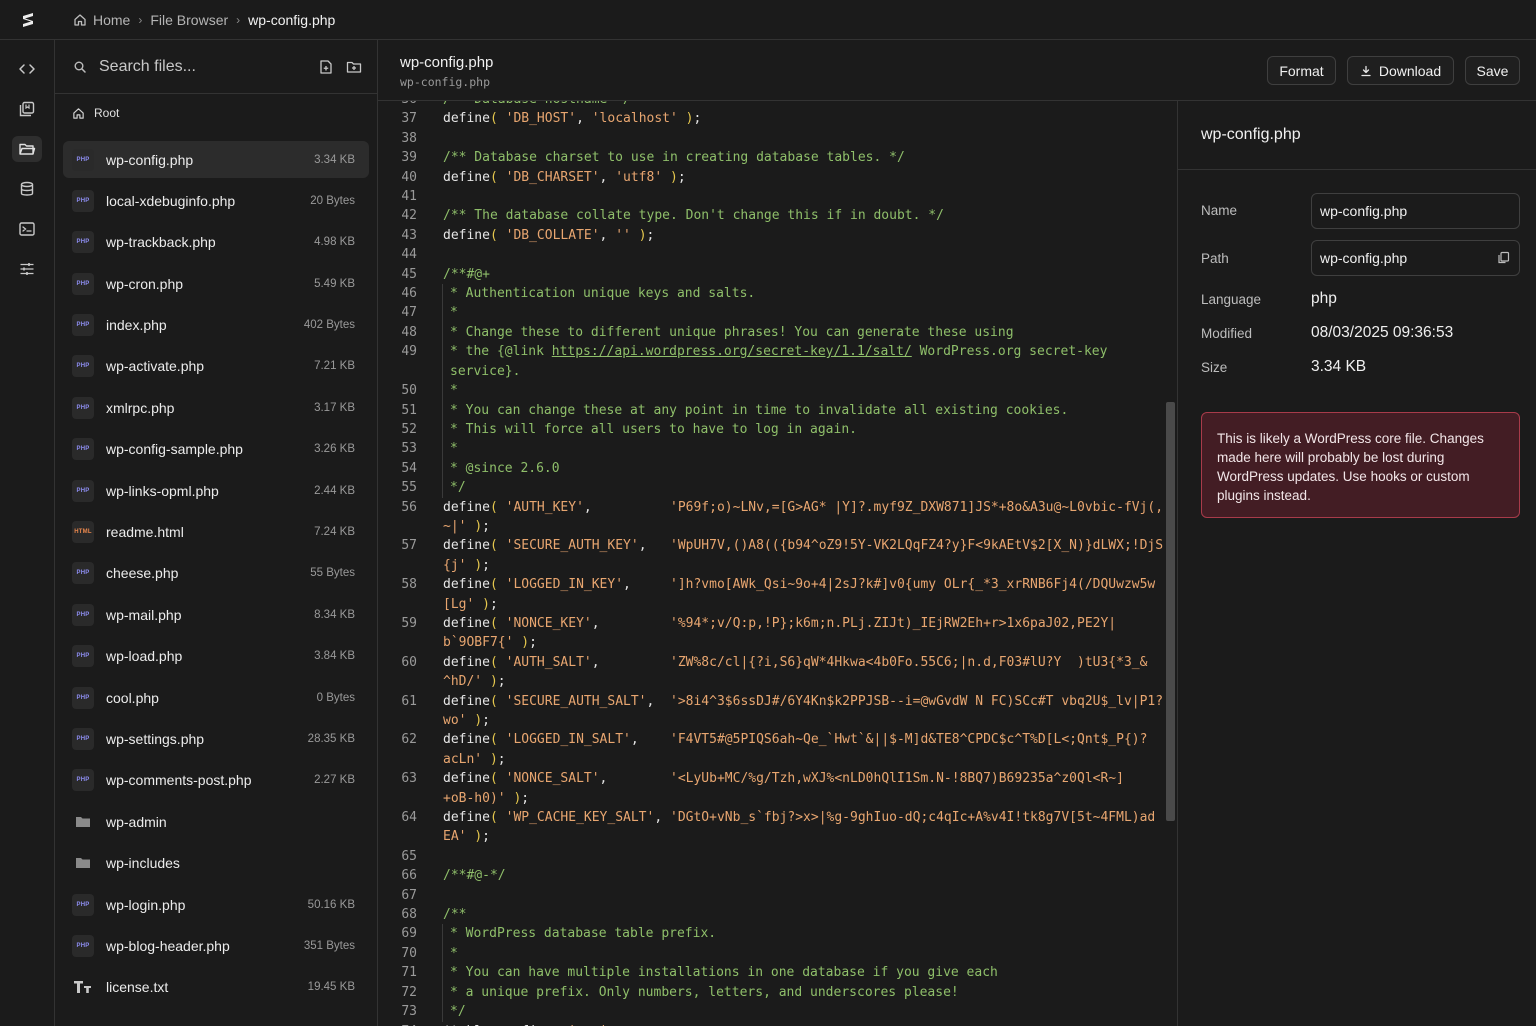 The image size is (1536, 1026). Describe the element at coordinates (493, 507) in the screenshot. I see `code-token: (` at that location.